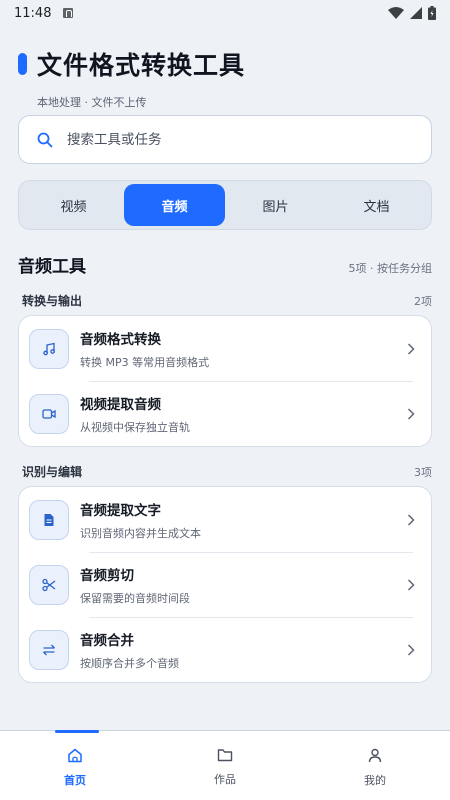 This screenshot has width=450, height=800. What do you see at coordinates (416, 13) in the screenshot?
I see `signal-icon` at bounding box center [416, 13].